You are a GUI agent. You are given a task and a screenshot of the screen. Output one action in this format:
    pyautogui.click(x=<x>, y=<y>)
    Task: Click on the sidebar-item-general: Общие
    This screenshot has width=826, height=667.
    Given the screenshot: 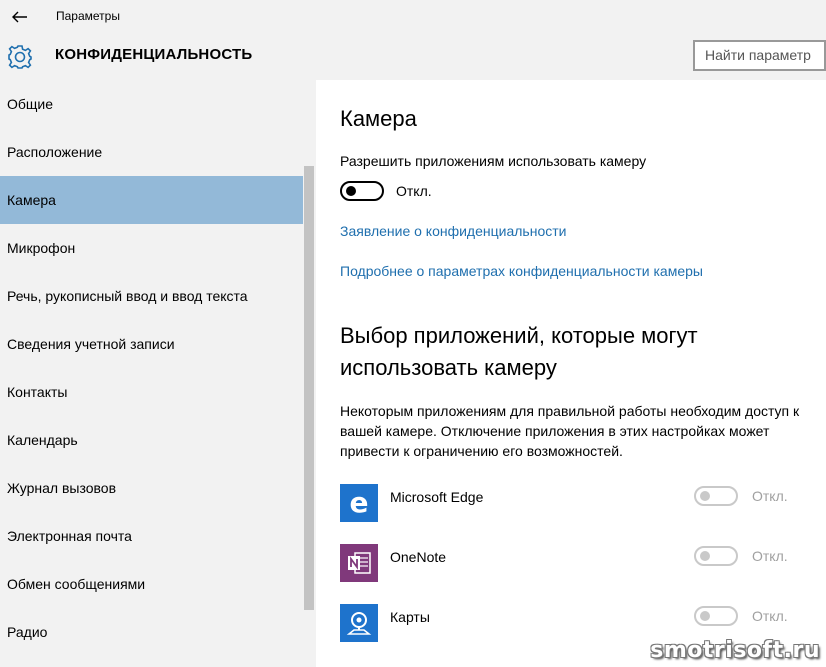 What is the action you would take?
    pyautogui.click(x=151, y=104)
    